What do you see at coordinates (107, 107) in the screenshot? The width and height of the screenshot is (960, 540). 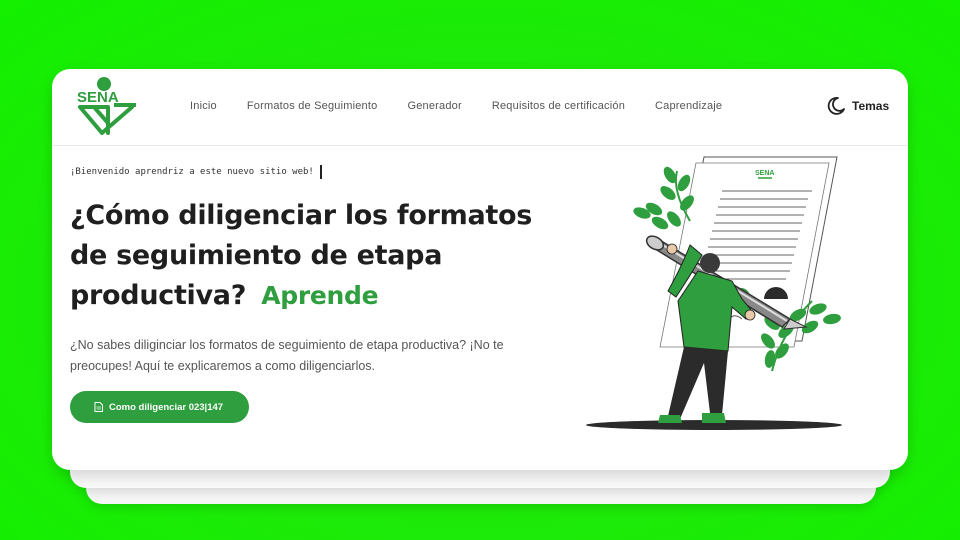 I see `sena-logo: SENA` at bounding box center [107, 107].